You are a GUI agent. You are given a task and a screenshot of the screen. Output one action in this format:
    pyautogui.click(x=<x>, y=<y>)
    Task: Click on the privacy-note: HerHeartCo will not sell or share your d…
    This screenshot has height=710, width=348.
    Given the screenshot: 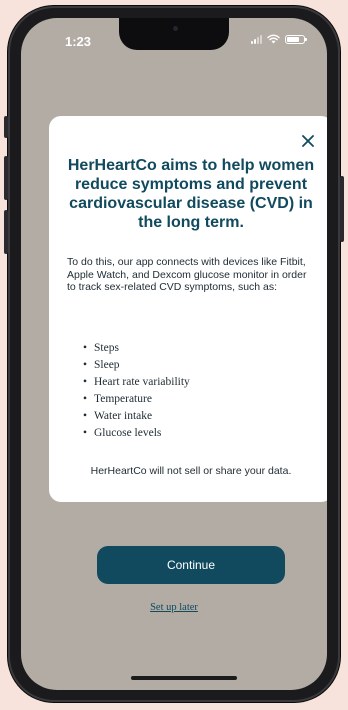 What is the action you would take?
    pyautogui.click(x=191, y=471)
    